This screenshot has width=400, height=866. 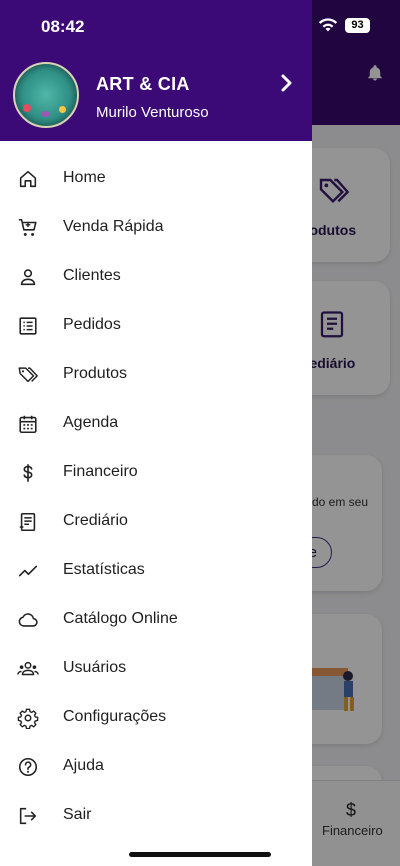 I want to click on menu-item-label: Sair, so click(x=77, y=814).